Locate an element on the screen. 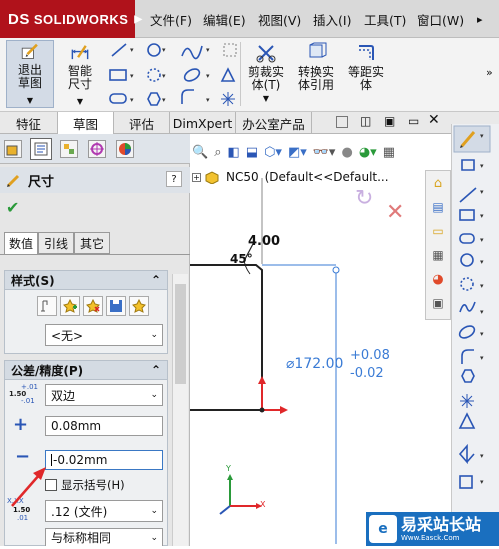  style-group-body: <无> ⌄ is located at coordinates (86, 322).